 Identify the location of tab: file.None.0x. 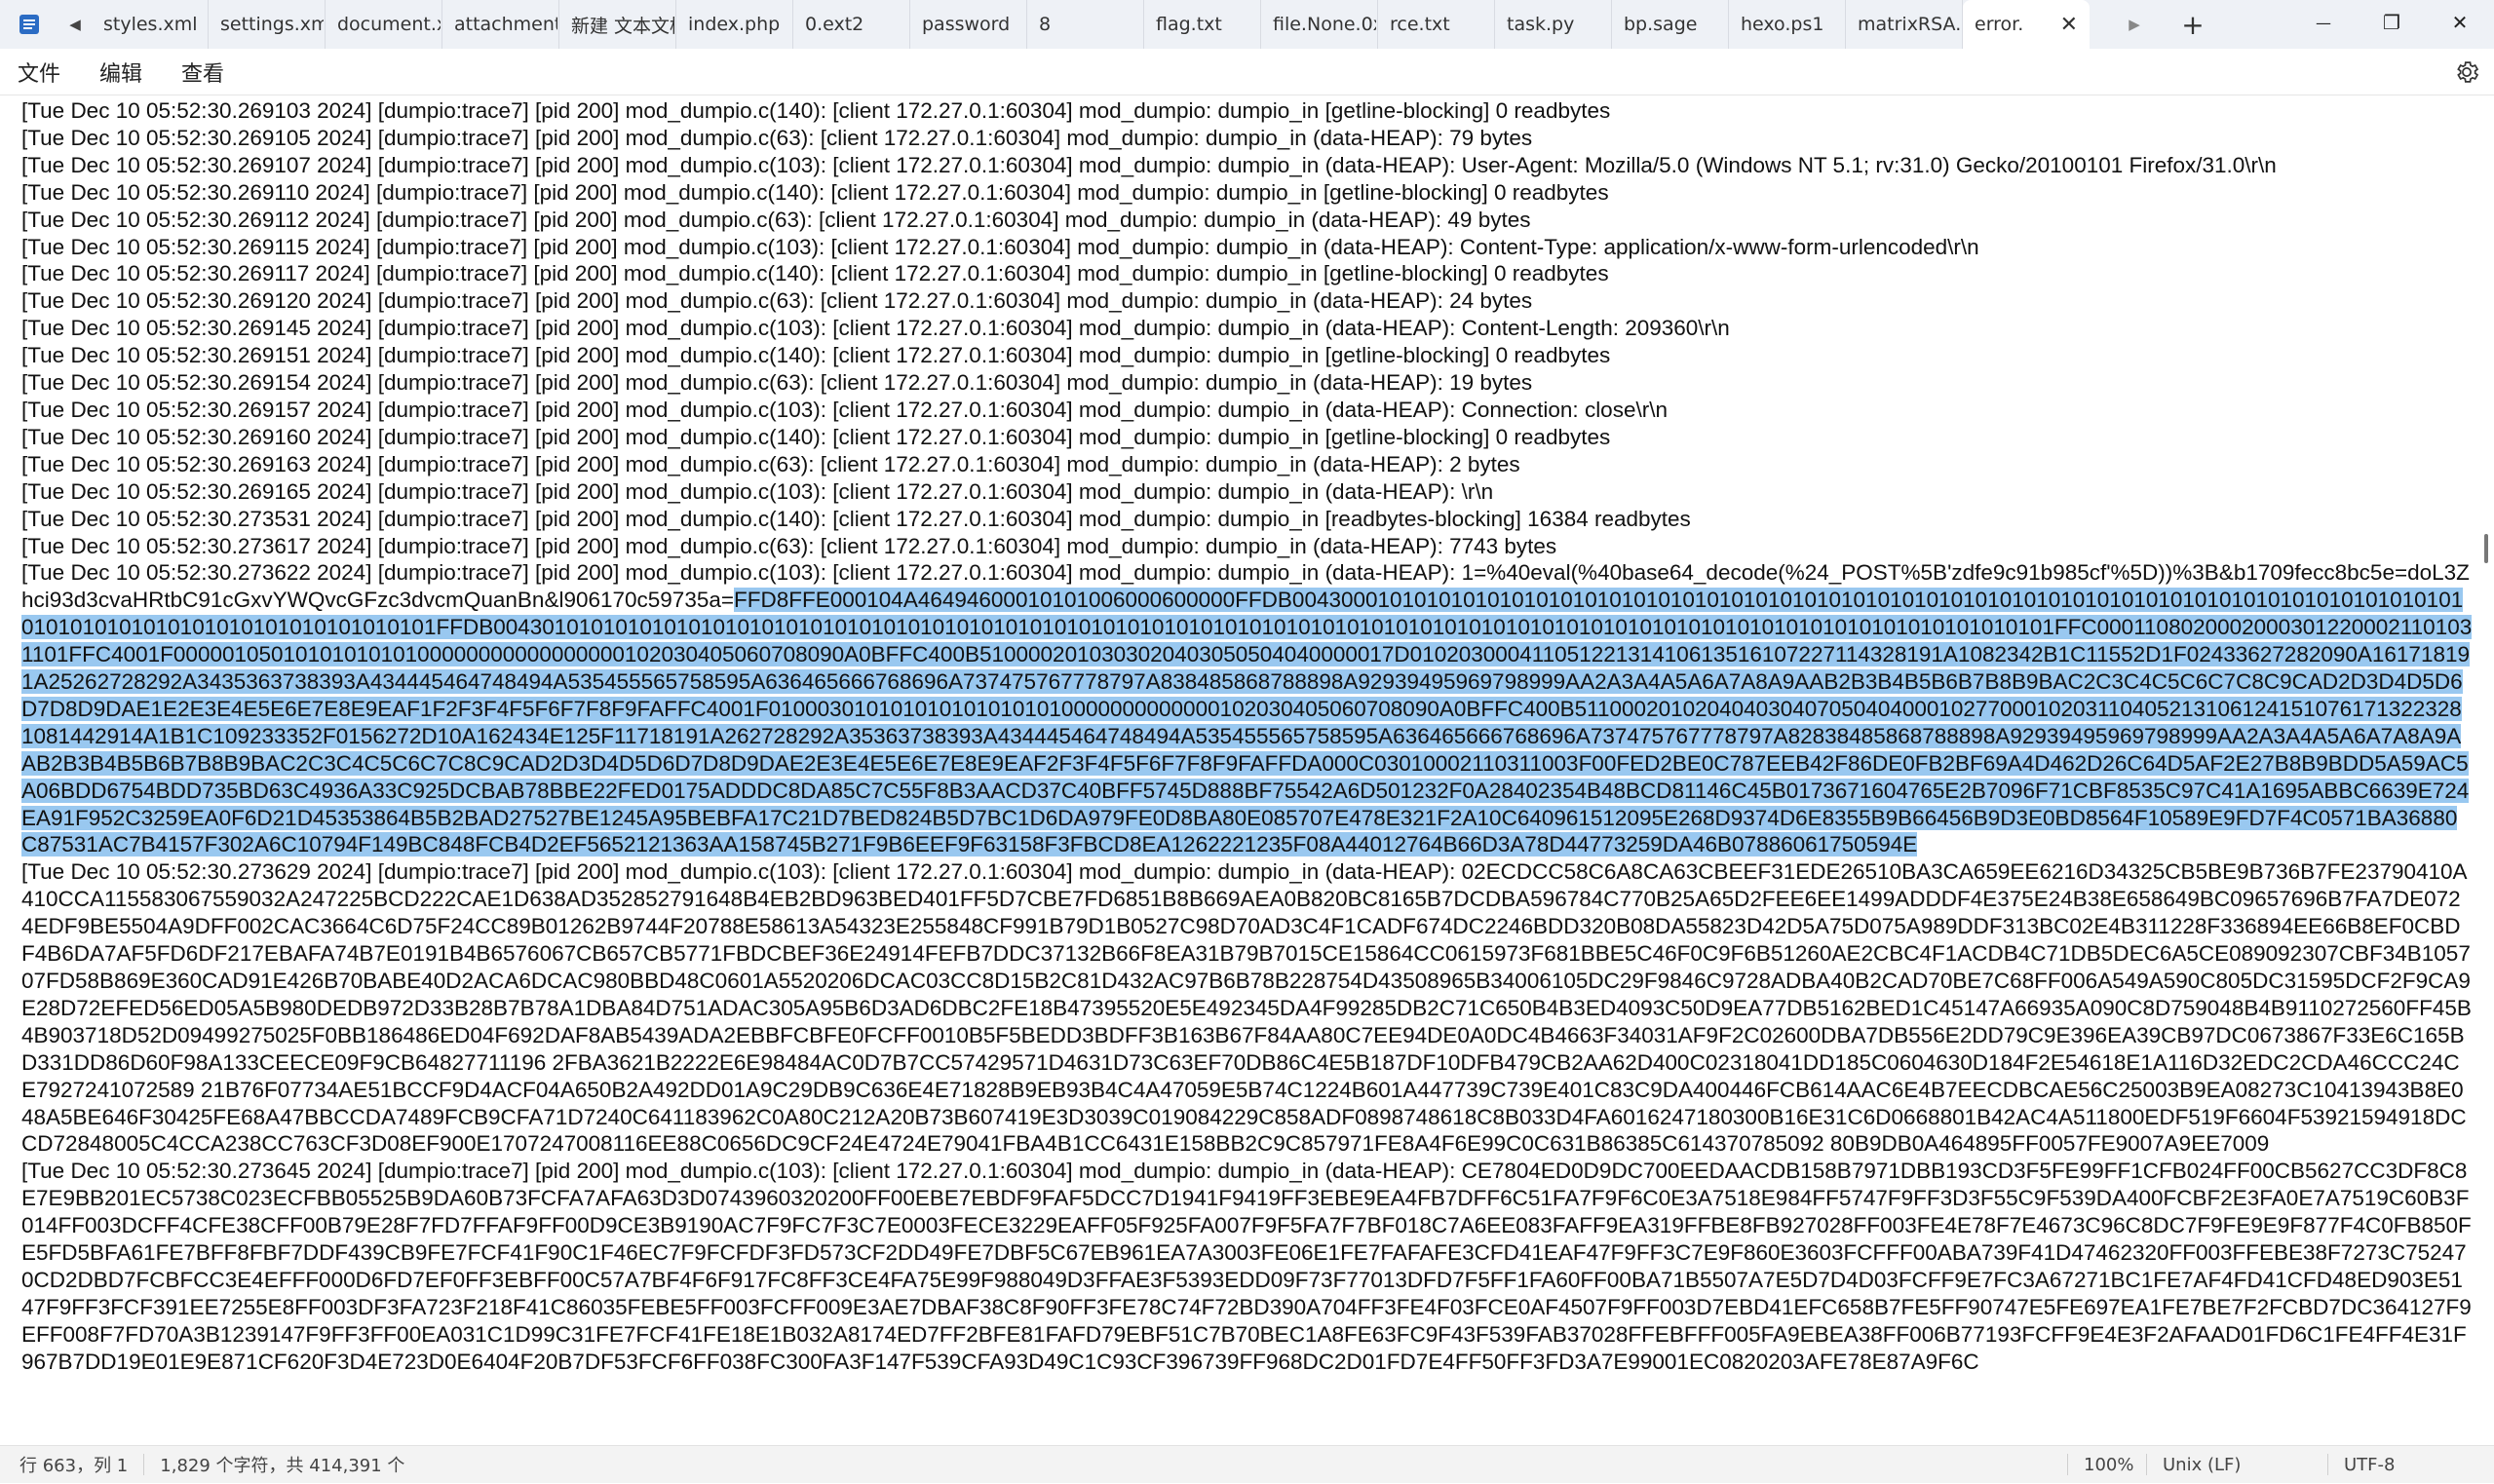
(1319, 24).